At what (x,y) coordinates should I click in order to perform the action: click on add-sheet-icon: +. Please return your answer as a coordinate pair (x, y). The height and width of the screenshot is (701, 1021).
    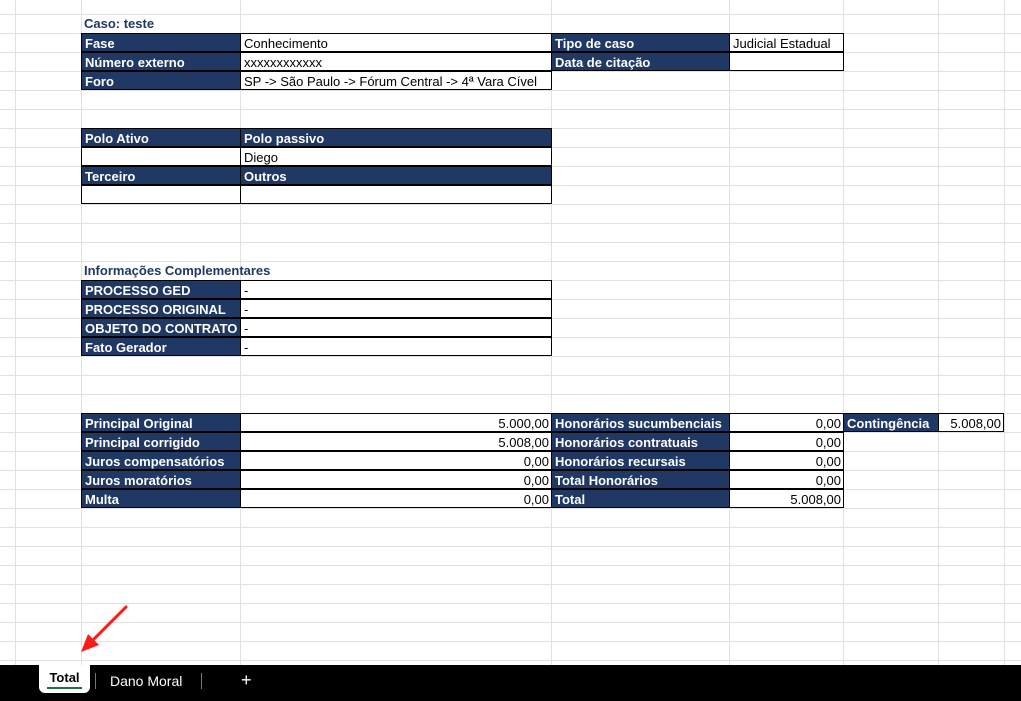
    Looking at the image, I should click on (246, 680).